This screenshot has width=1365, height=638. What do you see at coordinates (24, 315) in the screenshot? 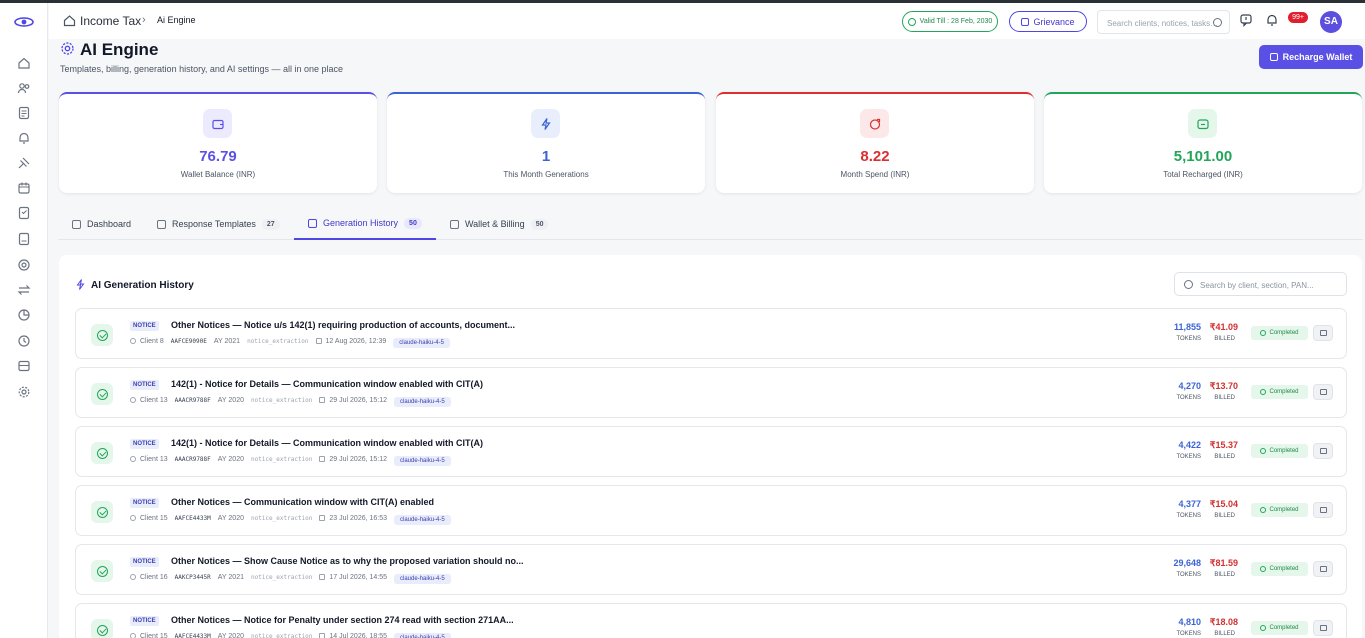
I see `sidebar-chart-icon` at bounding box center [24, 315].